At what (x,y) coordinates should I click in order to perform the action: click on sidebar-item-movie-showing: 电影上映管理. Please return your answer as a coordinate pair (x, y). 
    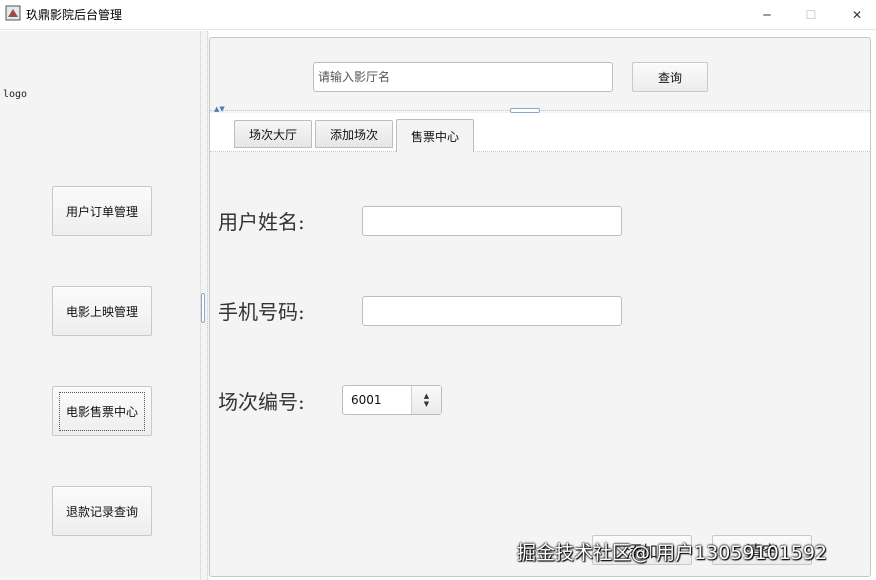
    Looking at the image, I should click on (102, 311).